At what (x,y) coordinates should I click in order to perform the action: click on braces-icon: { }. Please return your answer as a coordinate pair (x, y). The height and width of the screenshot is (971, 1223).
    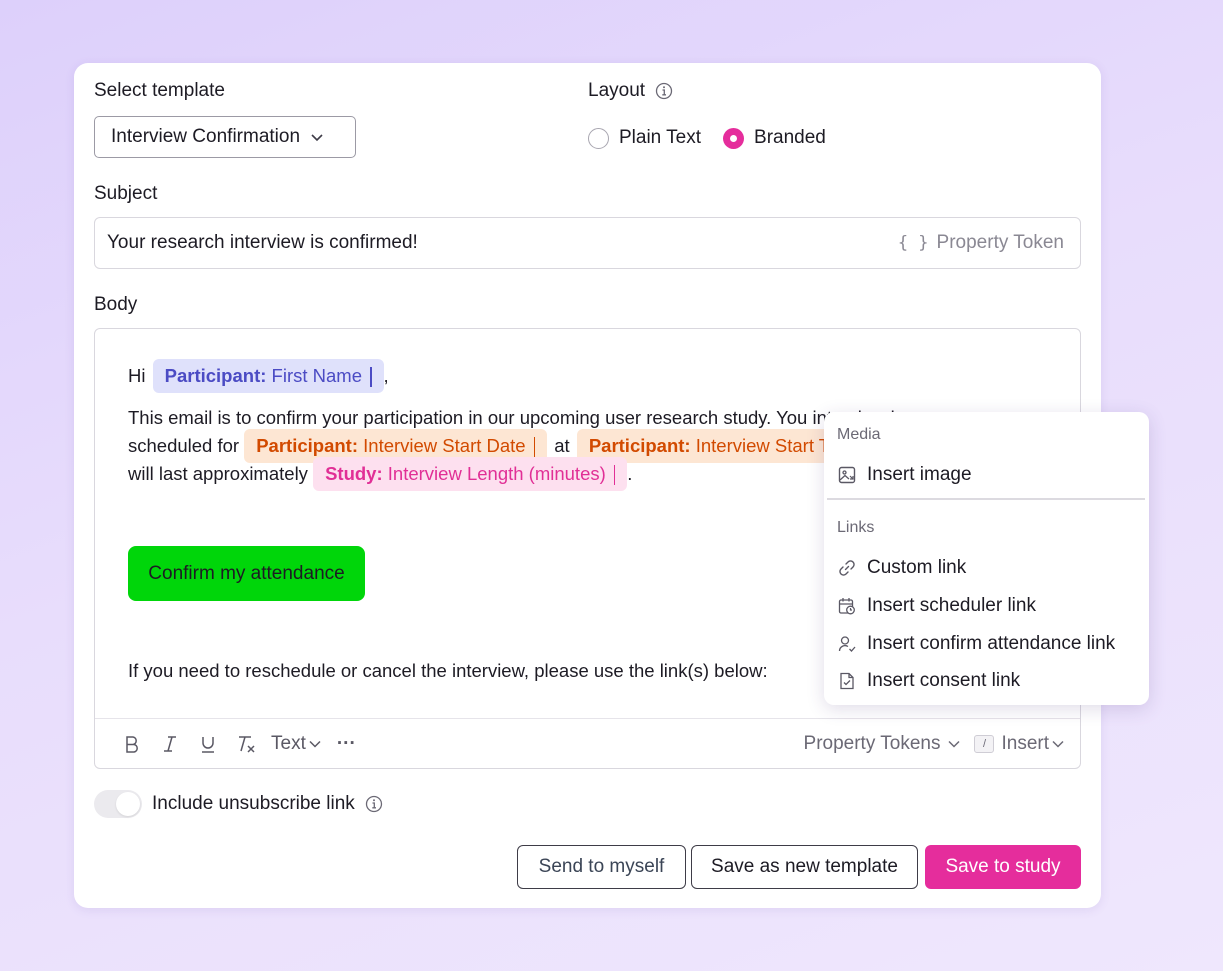
    Looking at the image, I should click on (913, 243).